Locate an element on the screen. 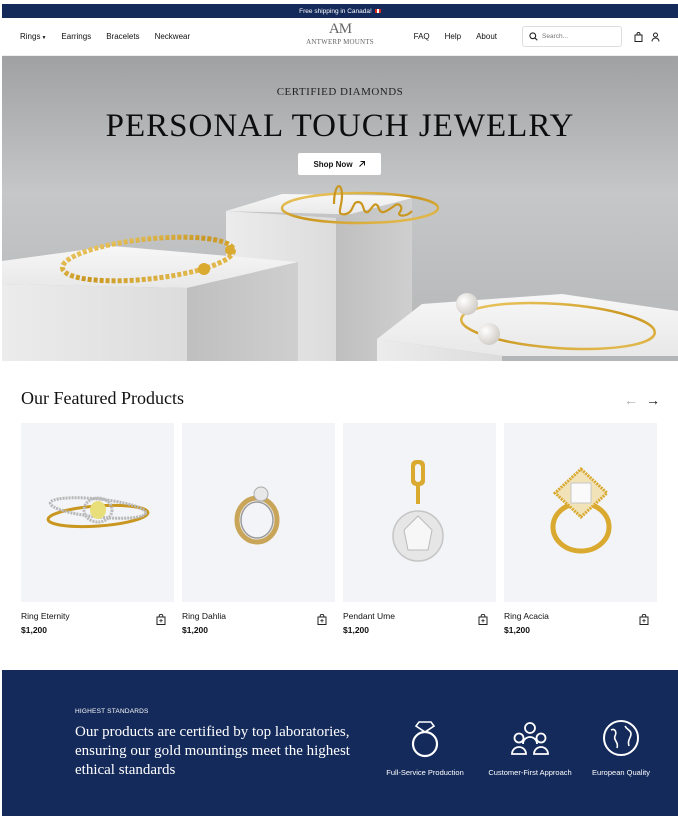 The width and height of the screenshot is (678, 816). header-icons is located at coordinates (647, 36).